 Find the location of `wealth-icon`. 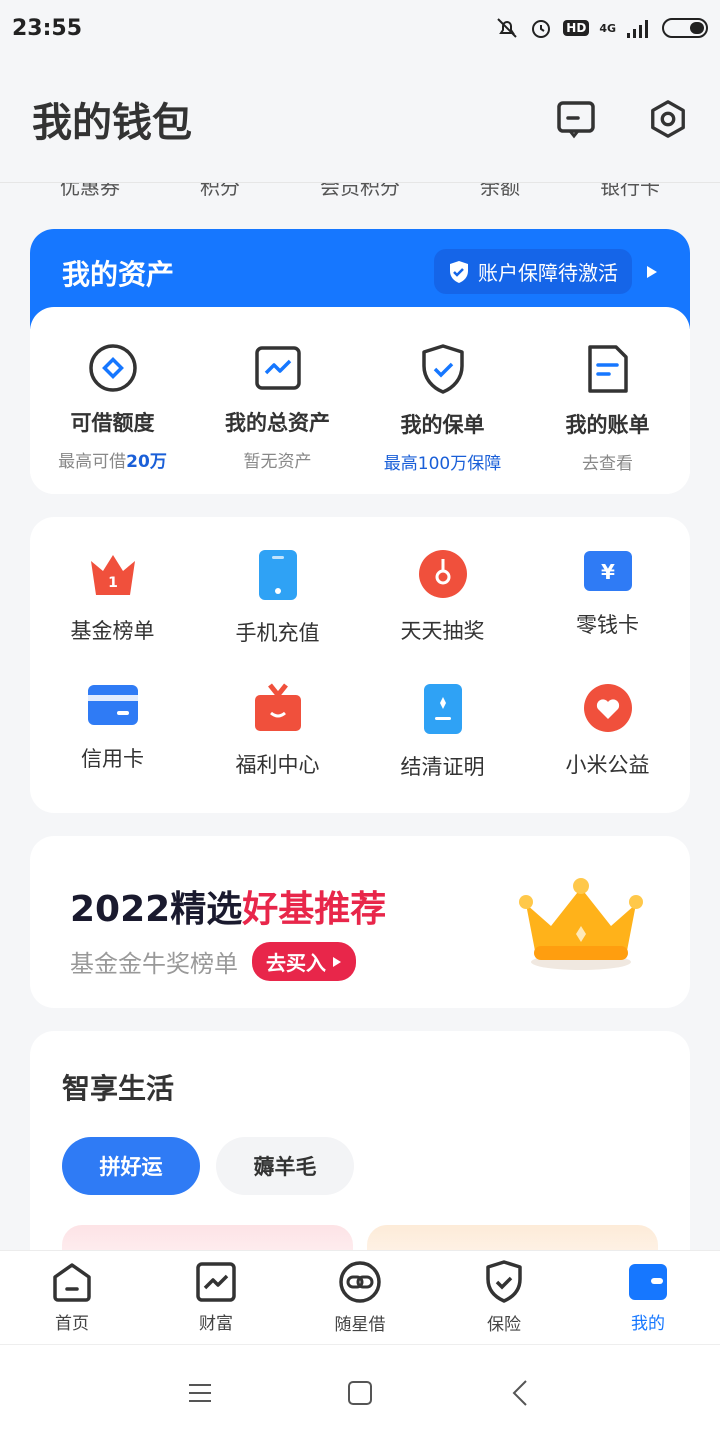

wealth-icon is located at coordinates (216, 1282).